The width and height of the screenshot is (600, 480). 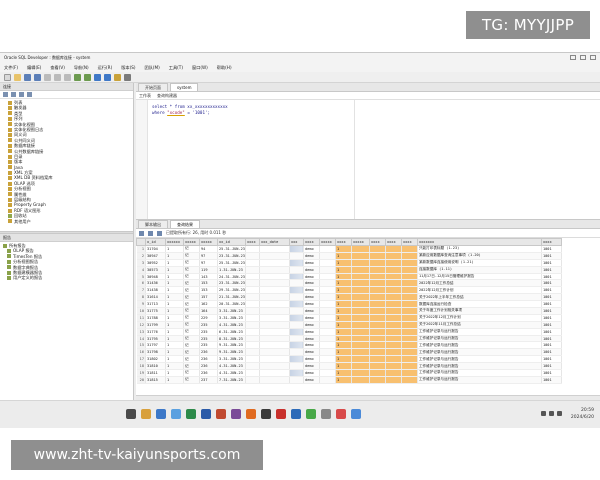 I want to click on menu-navigate: 导航(N), so click(x=81, y=67).